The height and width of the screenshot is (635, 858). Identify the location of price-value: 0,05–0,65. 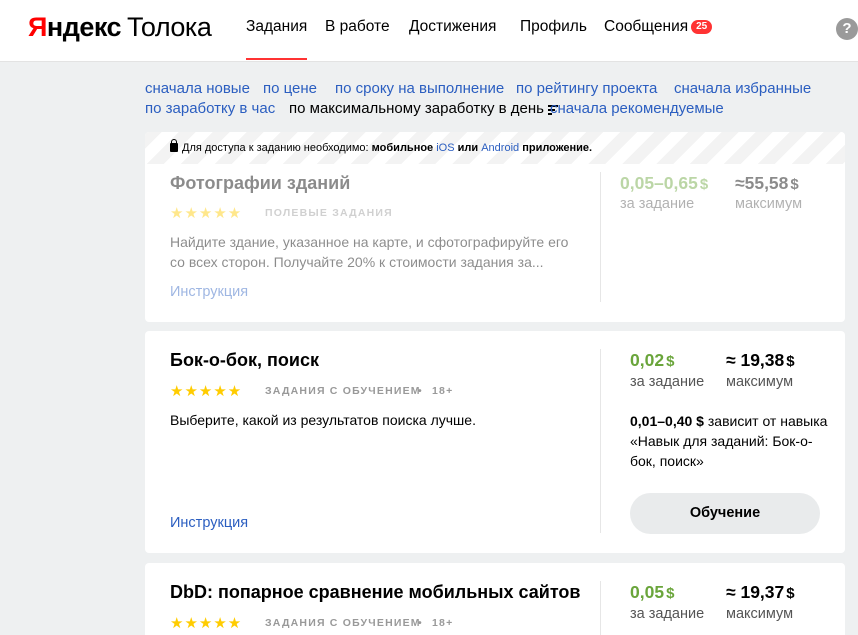
(659, 183).